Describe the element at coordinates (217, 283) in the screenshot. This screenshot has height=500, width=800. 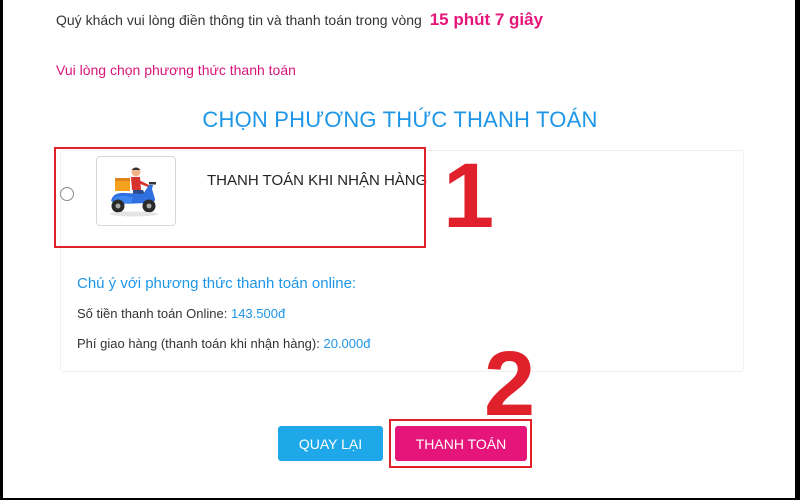
I see `online-note-title: Chú ý với phương thức thanh toán online:` at that location.